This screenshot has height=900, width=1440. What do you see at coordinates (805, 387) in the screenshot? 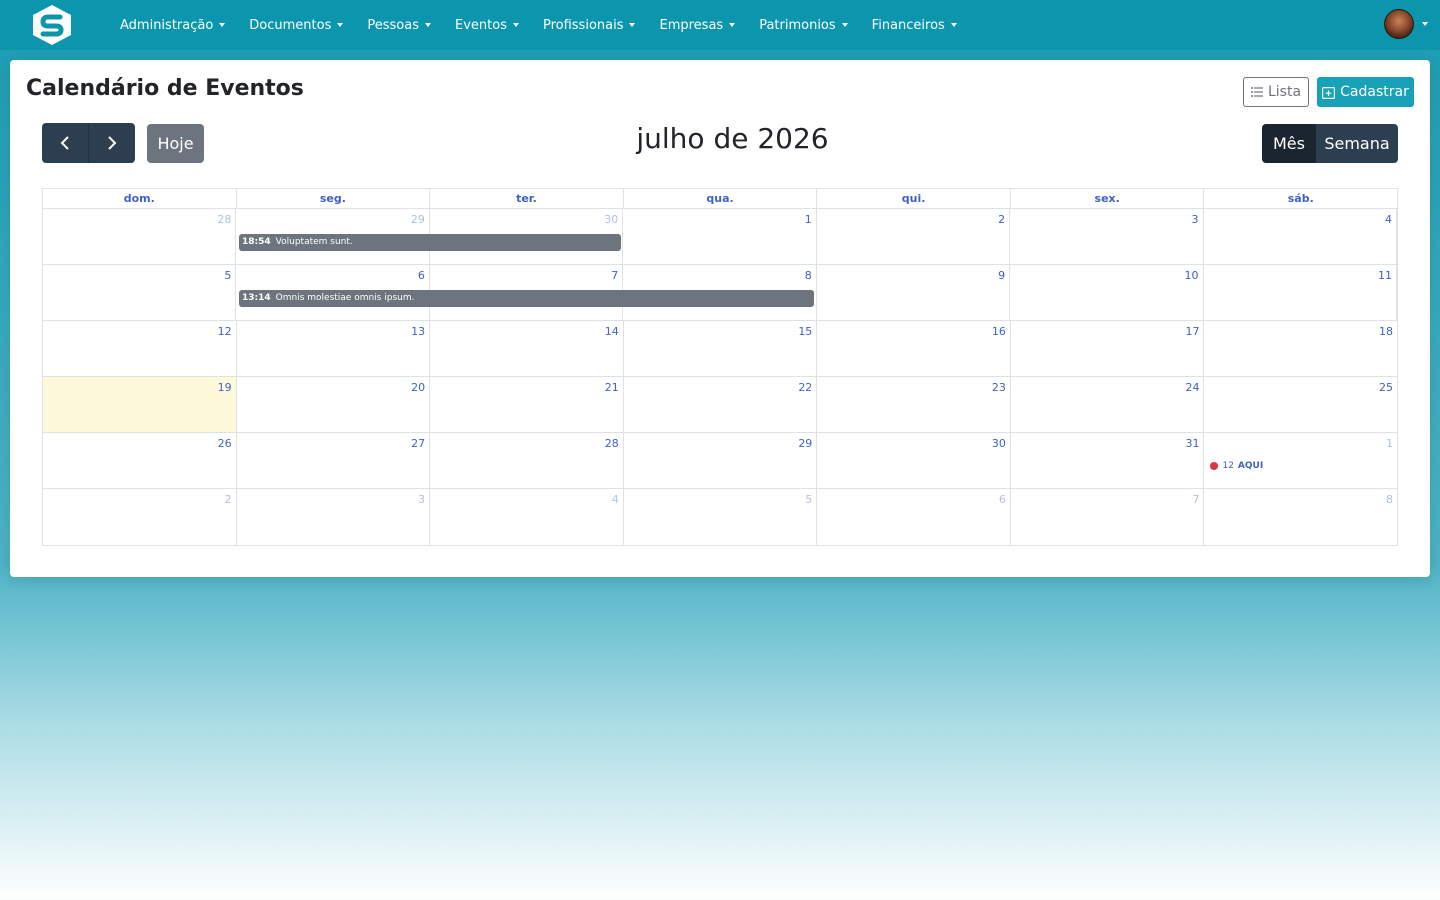
I see `day-number: 22` at bounding box center [805, 387].